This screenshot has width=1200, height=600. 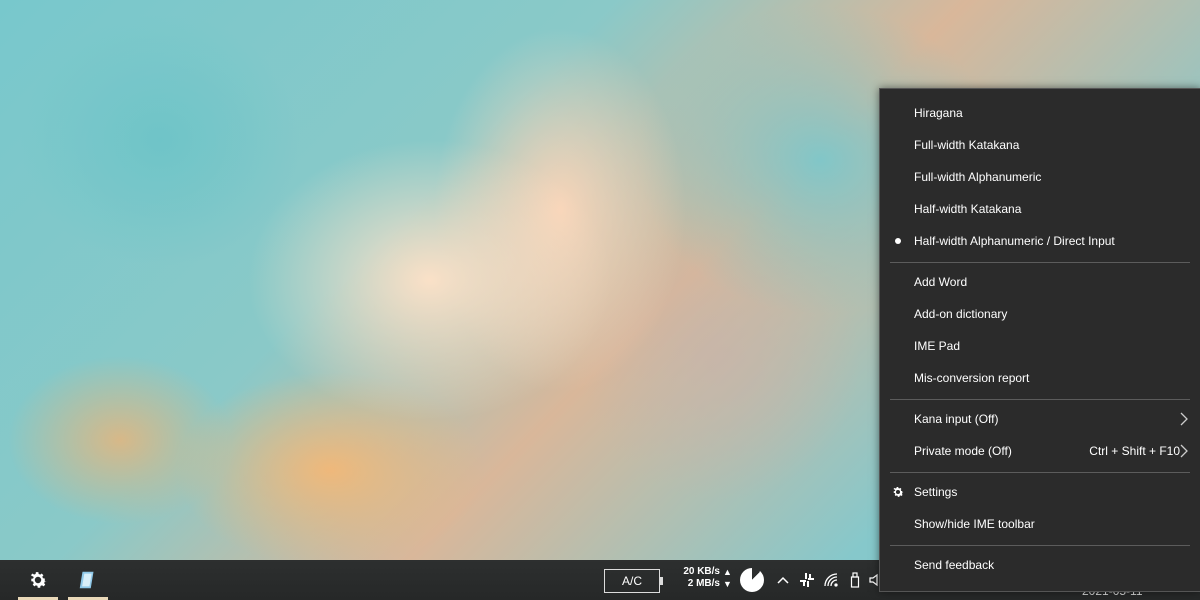 I want to click on menu-item-label: IME Pad, so click(x=937, y=346).